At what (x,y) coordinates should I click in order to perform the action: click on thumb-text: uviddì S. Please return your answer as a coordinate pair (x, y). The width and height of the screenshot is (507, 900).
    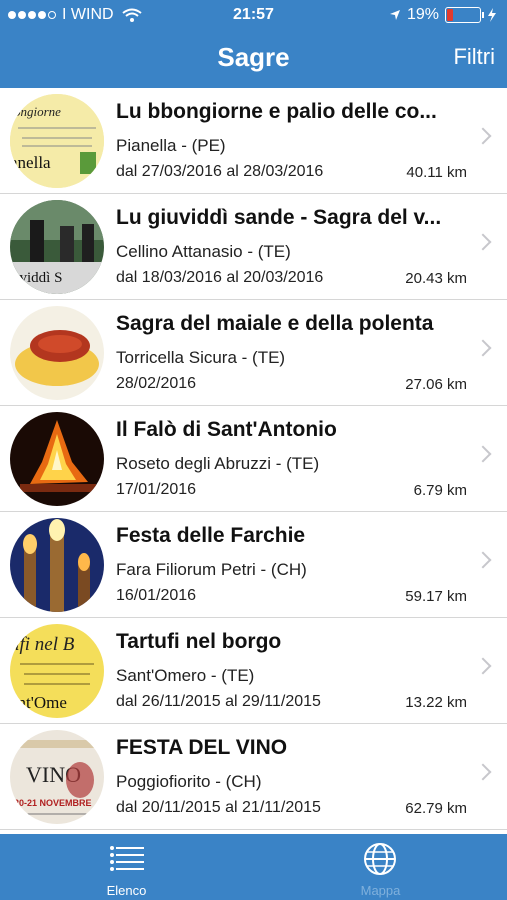
    Looking at the image, I should click on (37, 278).